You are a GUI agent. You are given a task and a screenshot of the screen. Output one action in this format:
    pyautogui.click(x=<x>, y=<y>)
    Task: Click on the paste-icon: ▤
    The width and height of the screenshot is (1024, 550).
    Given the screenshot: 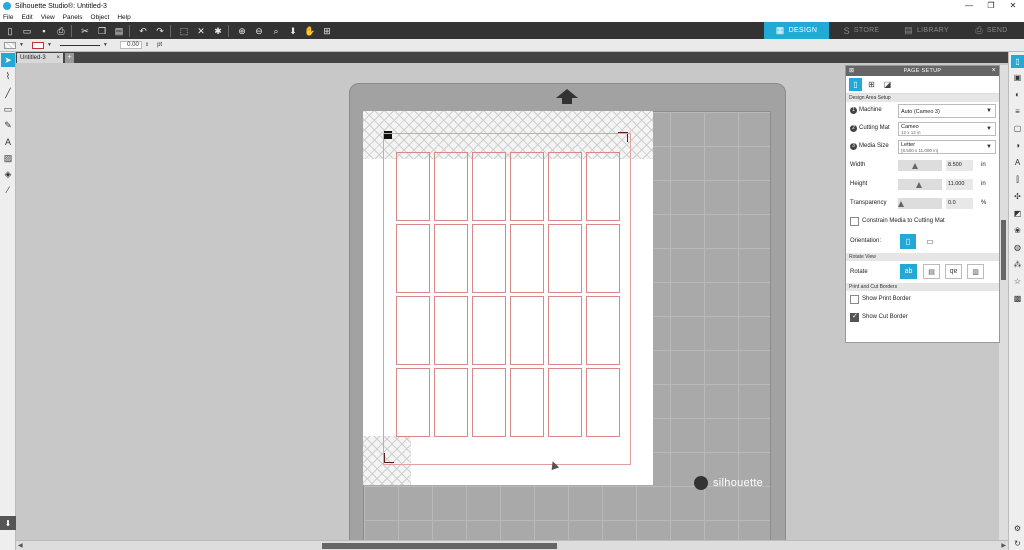 What is the action you would take?
    pyautogui.click(x=119, y=31)
    